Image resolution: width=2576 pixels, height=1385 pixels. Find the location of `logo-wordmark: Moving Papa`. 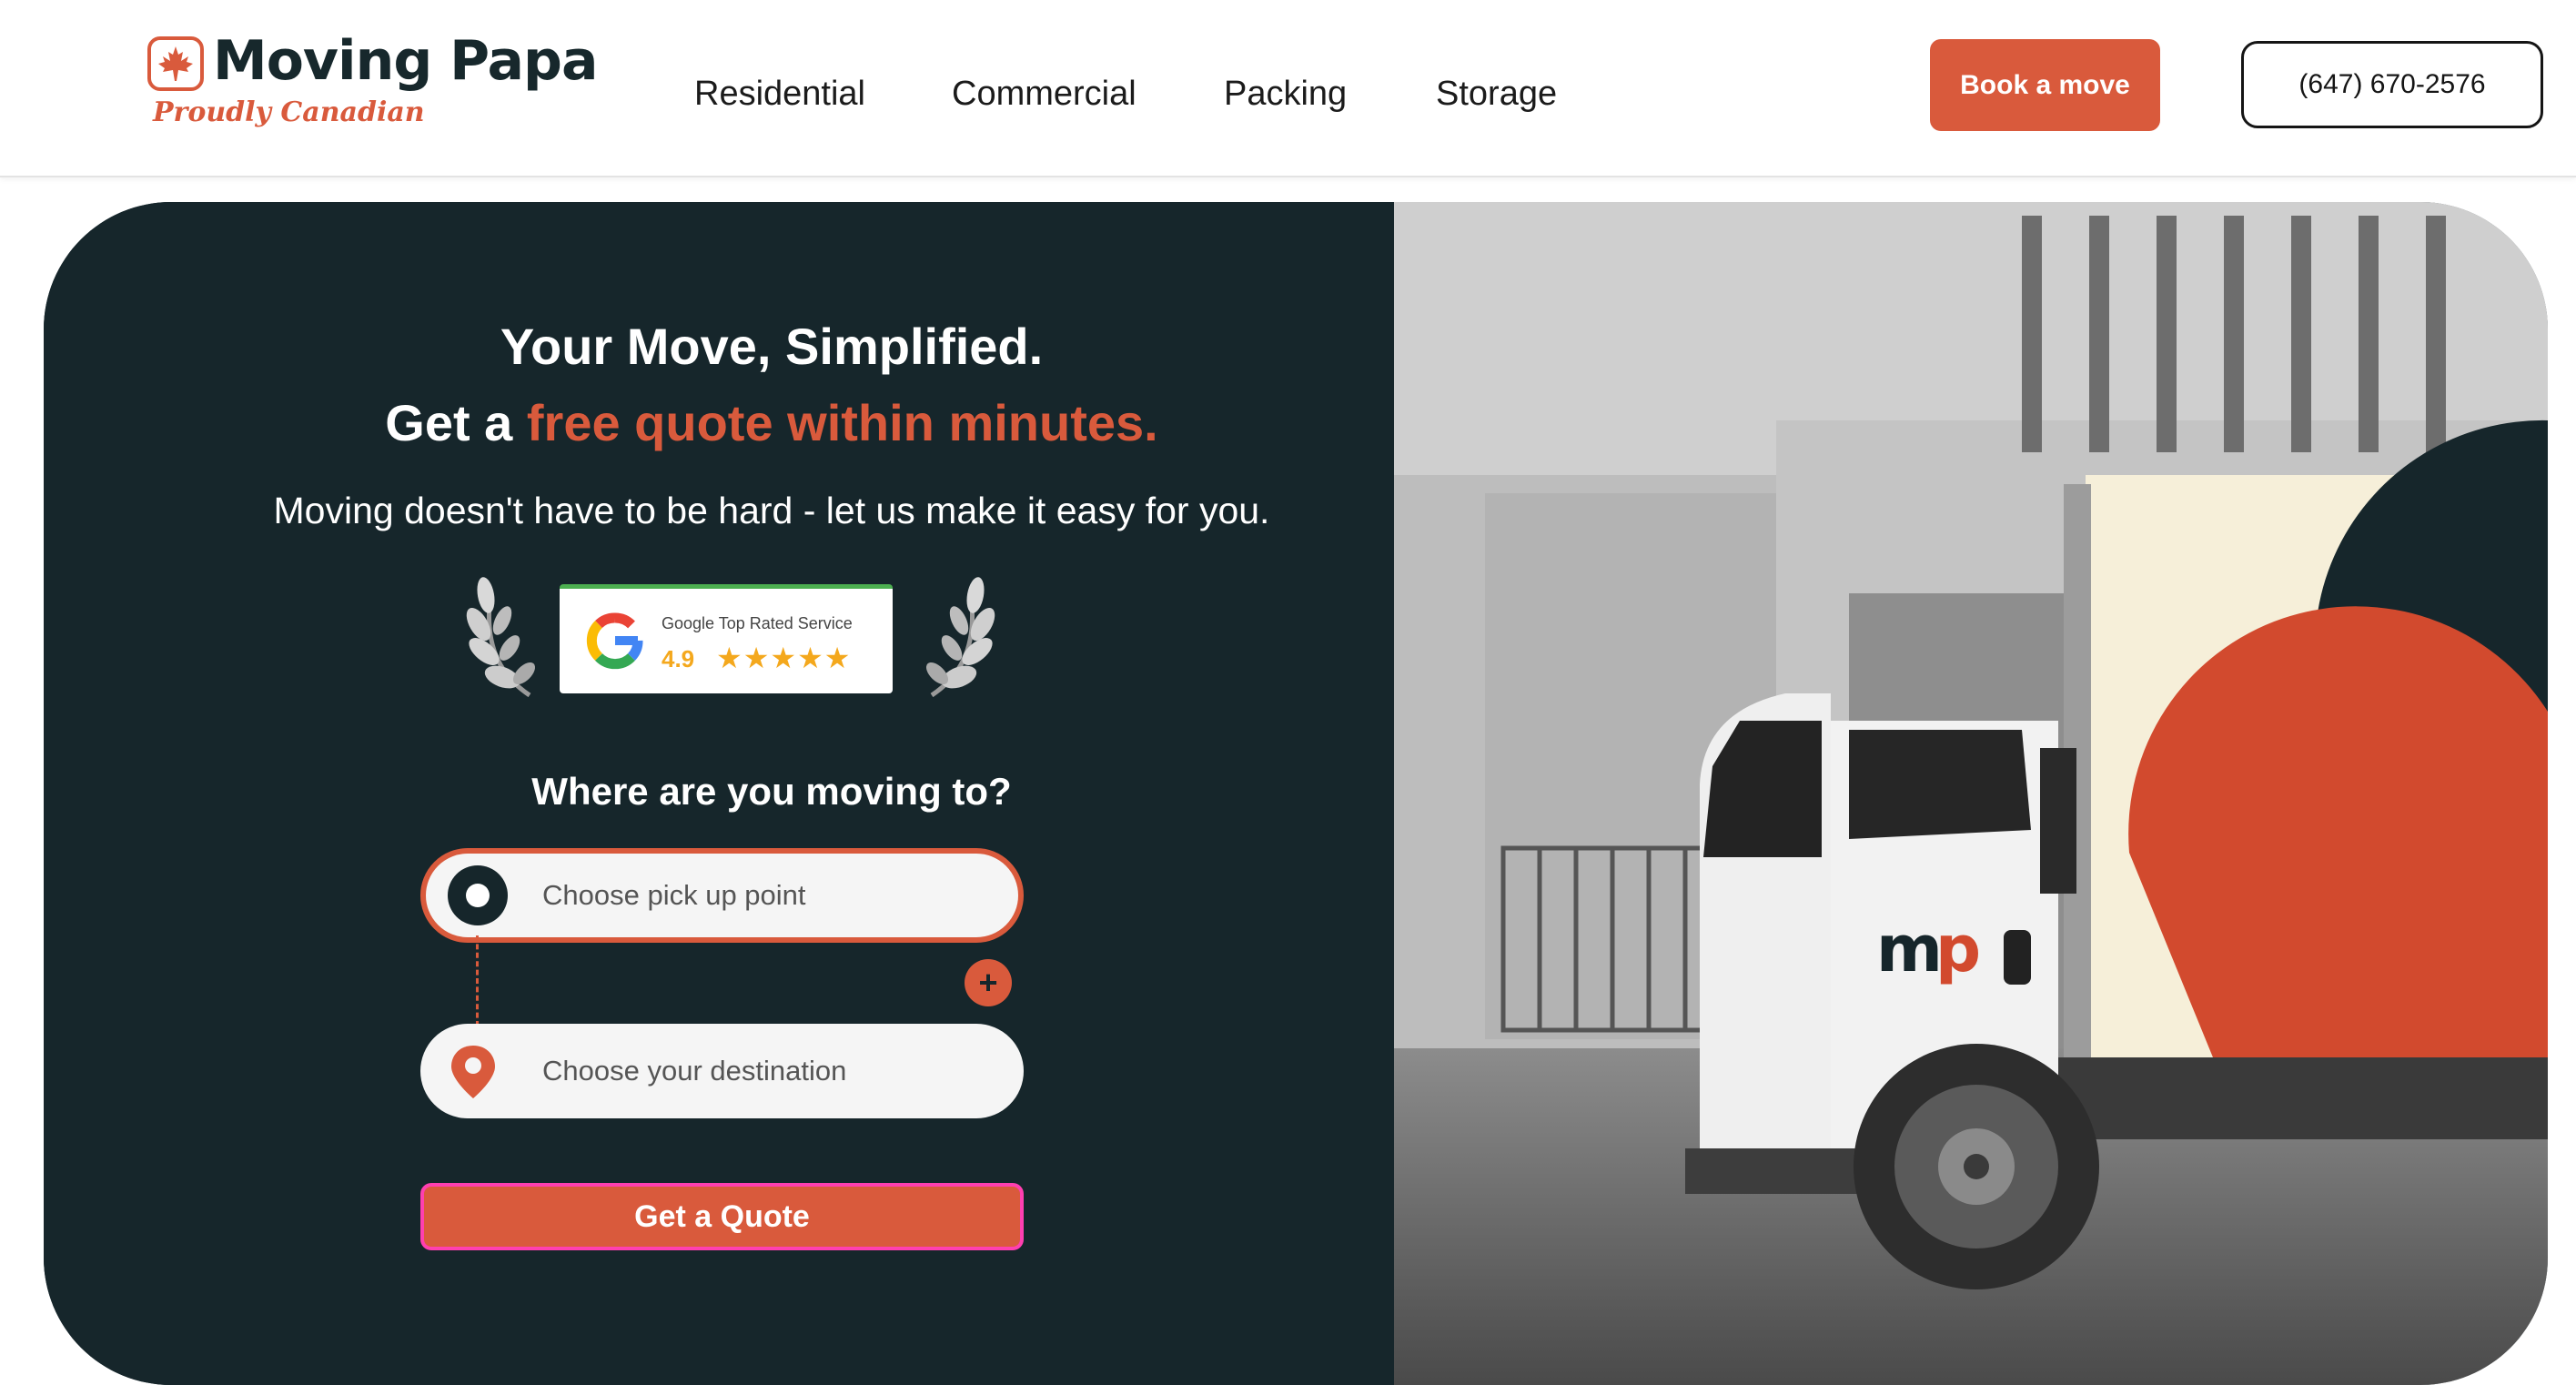

logo-wordmark: Moving Papa is located at coordinates (405, 61).